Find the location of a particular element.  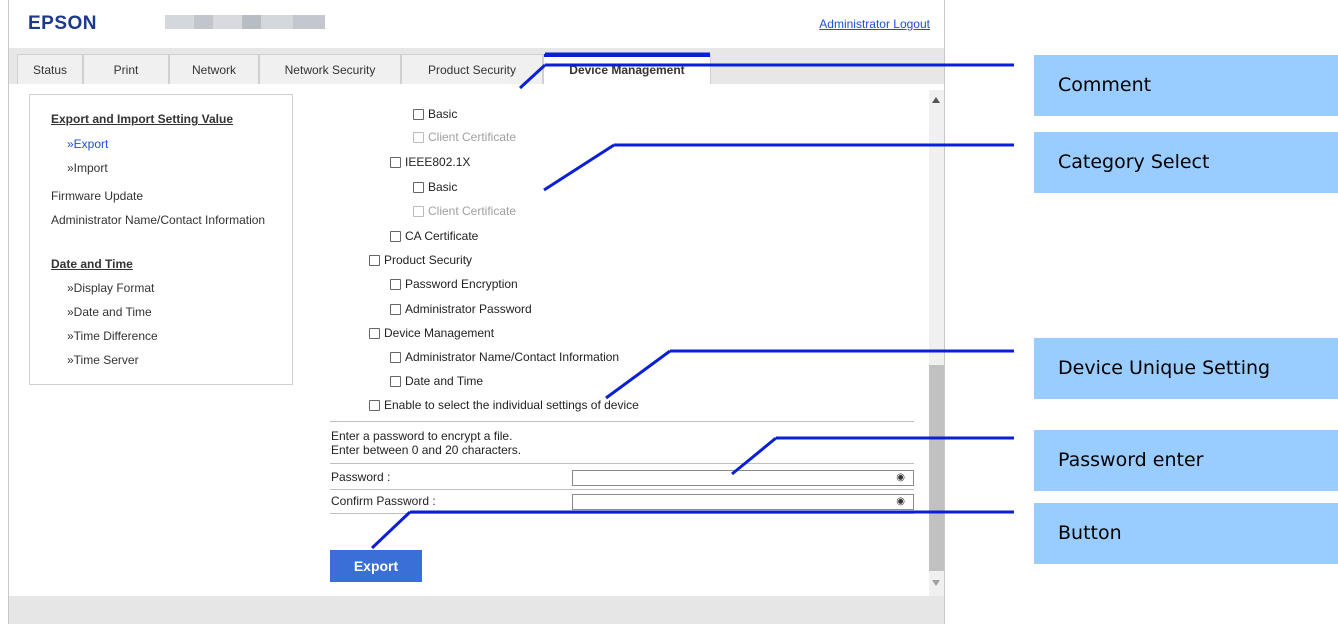

leader-line-comment is located at coordinates (532, 76).